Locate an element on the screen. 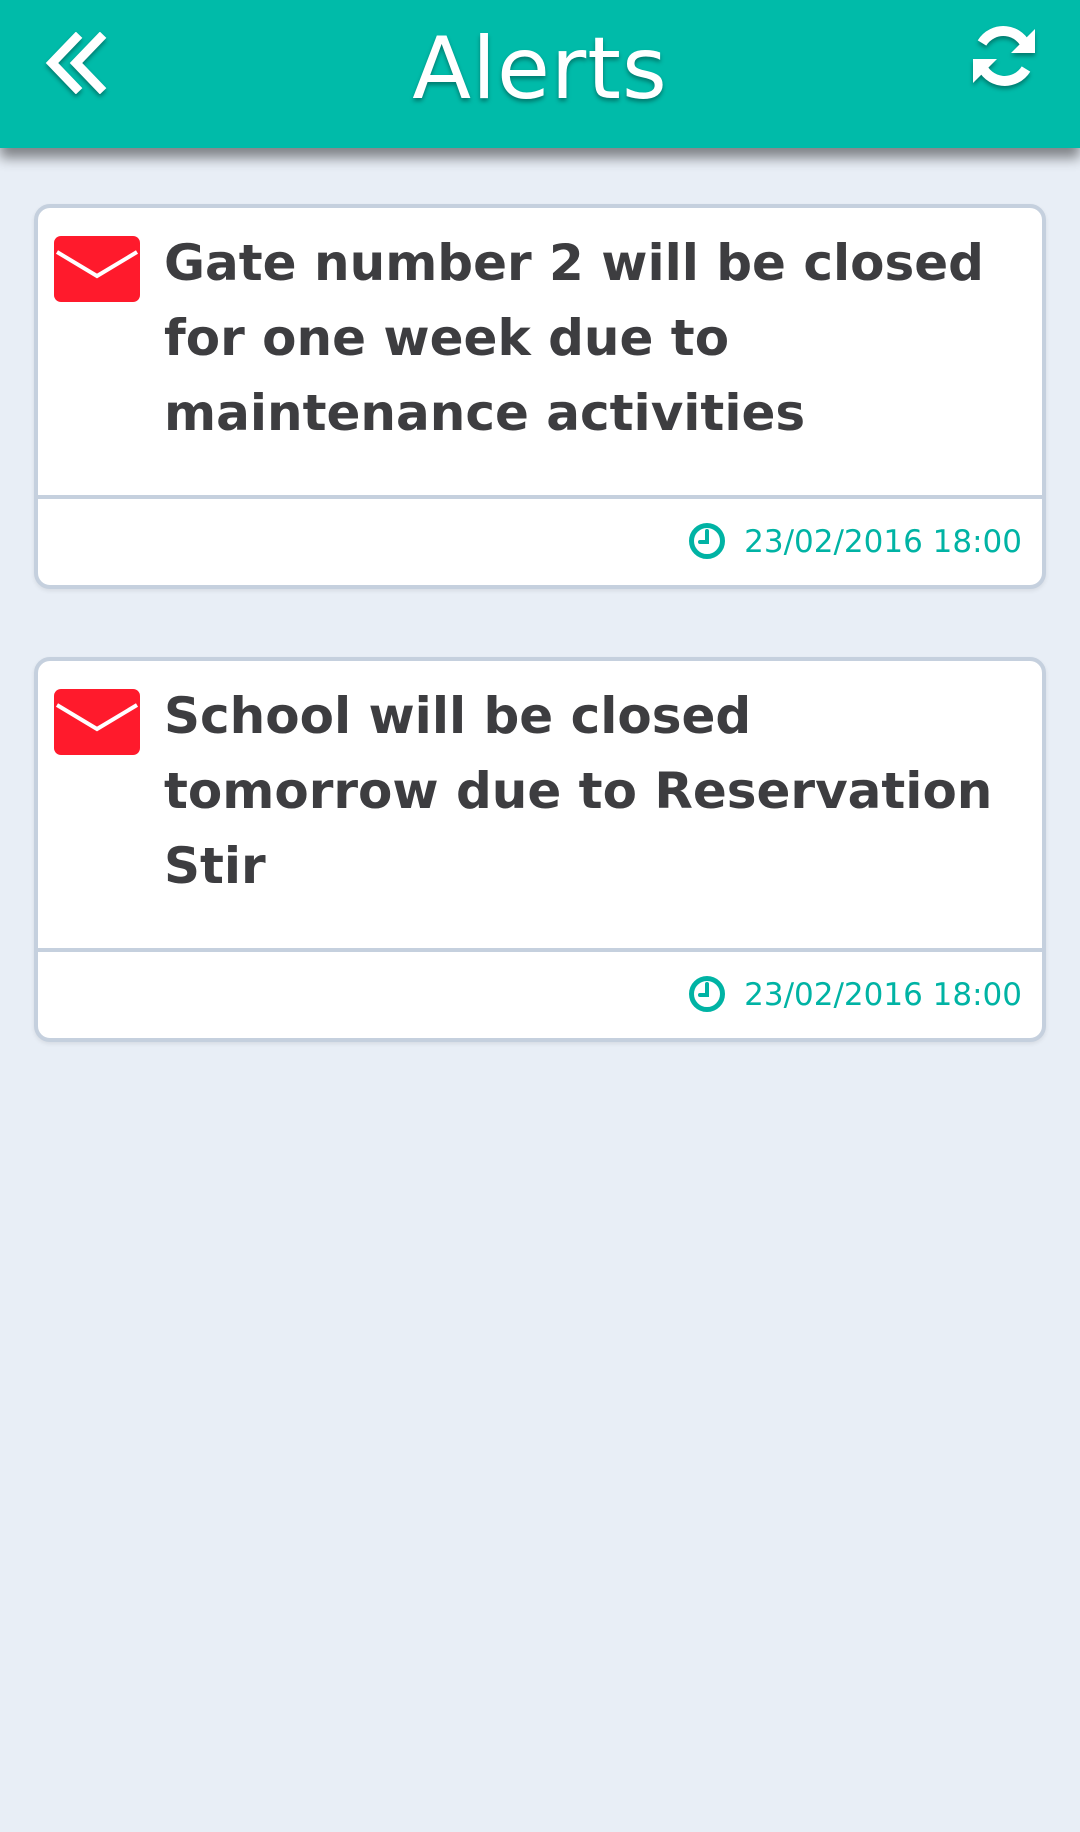 This screenshot has height=1832, width=1080. app-header: Alerts is located at coordinates (540, 74).